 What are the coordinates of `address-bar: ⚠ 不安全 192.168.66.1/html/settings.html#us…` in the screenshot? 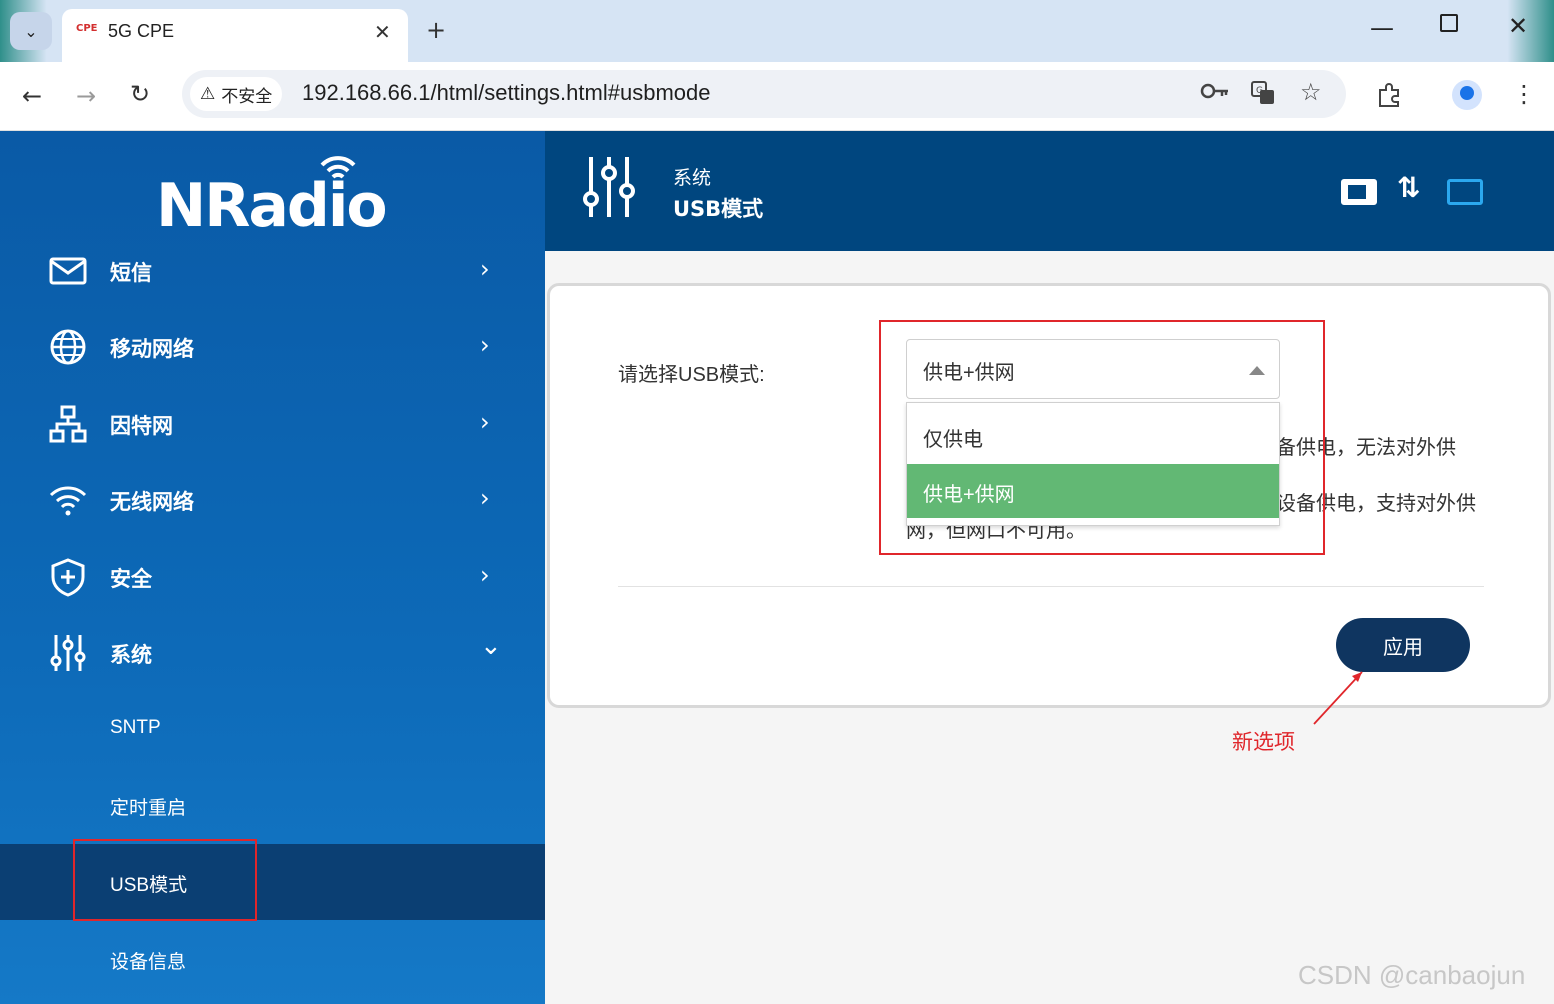 It's located at (764, 94).